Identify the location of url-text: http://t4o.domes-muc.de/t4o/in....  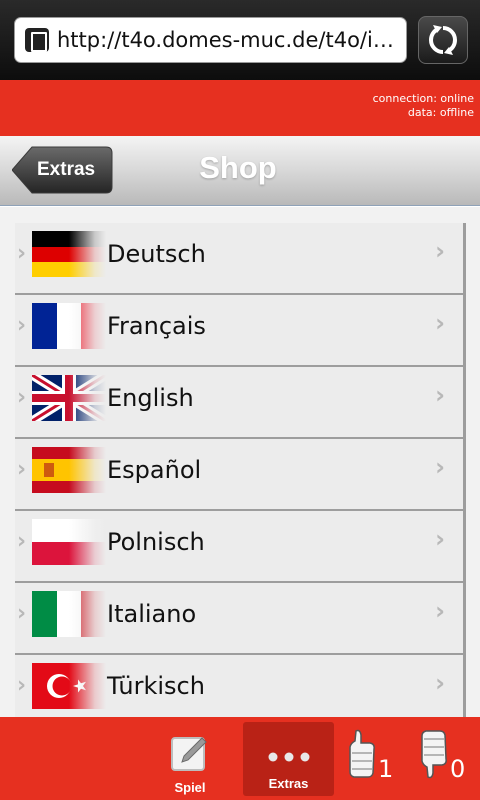
(231, 40).